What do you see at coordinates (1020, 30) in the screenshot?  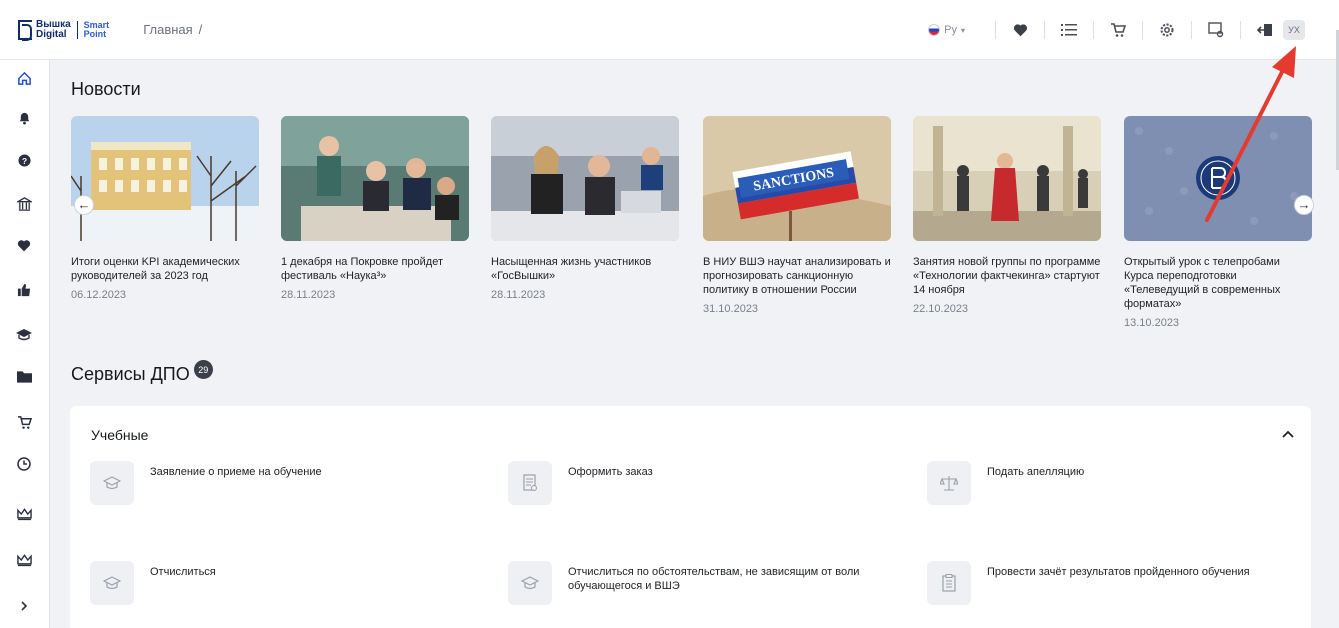 I see `favorites-heart-icon` at bounding box center [1020, 30].